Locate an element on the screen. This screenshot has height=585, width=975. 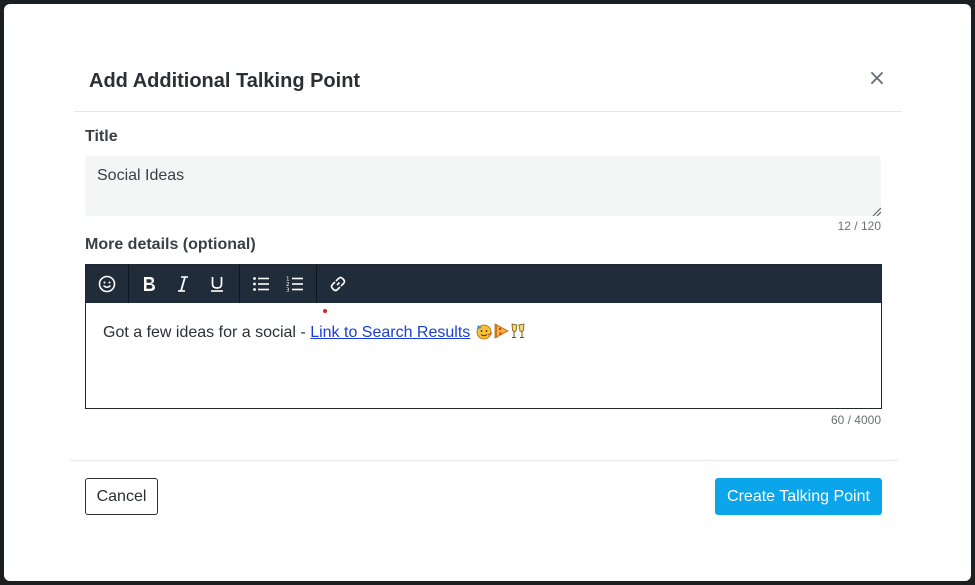
toolbar-group-lists: 123 is located at coordinates (278, 284).